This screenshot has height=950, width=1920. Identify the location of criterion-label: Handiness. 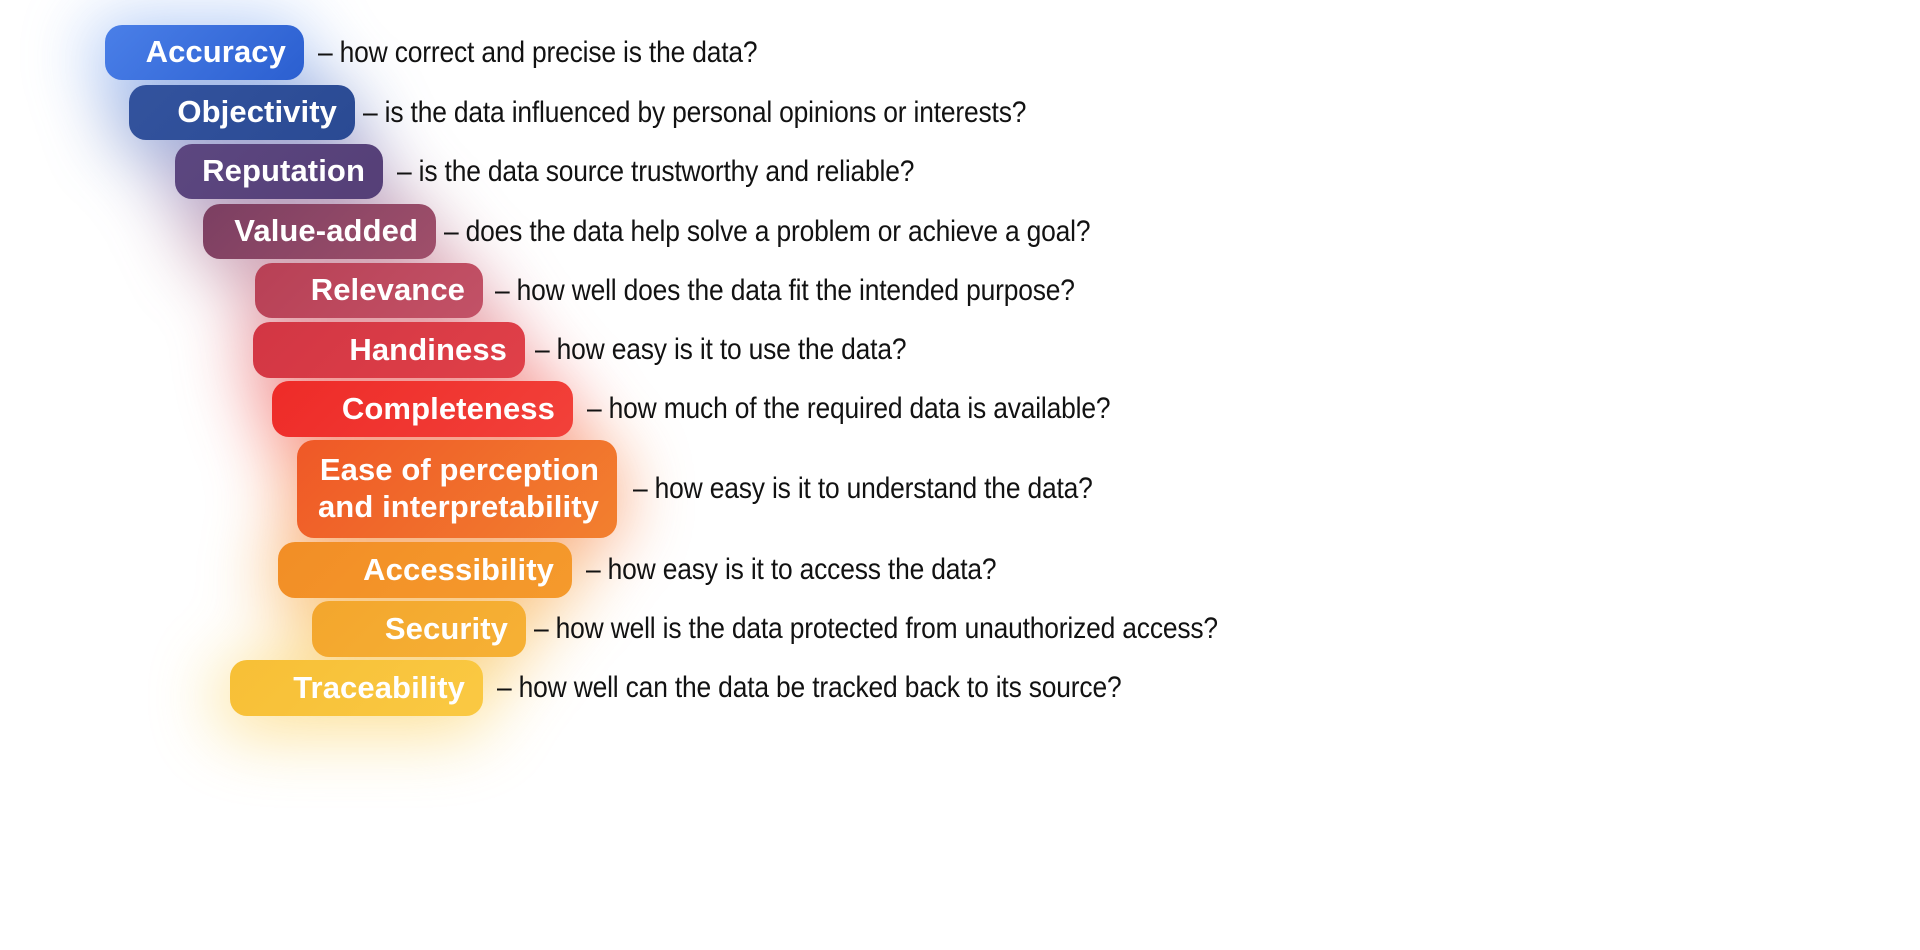
(428, 349).